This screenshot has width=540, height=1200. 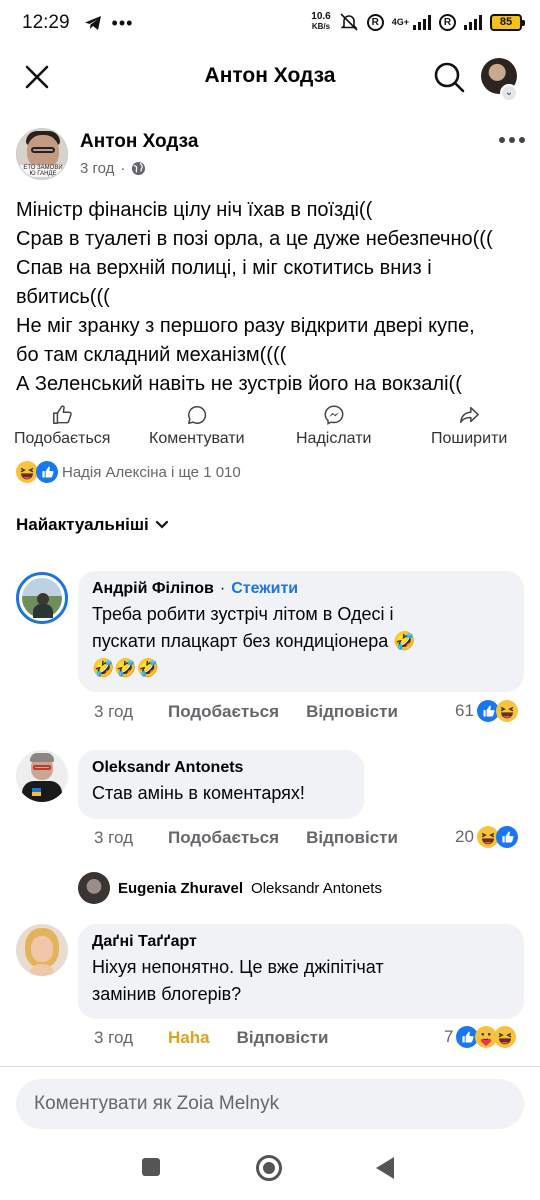 What do you see at coordinates (196, 415) in the screenshot?
I see `comment-icon` at bounding box center [196, 415].